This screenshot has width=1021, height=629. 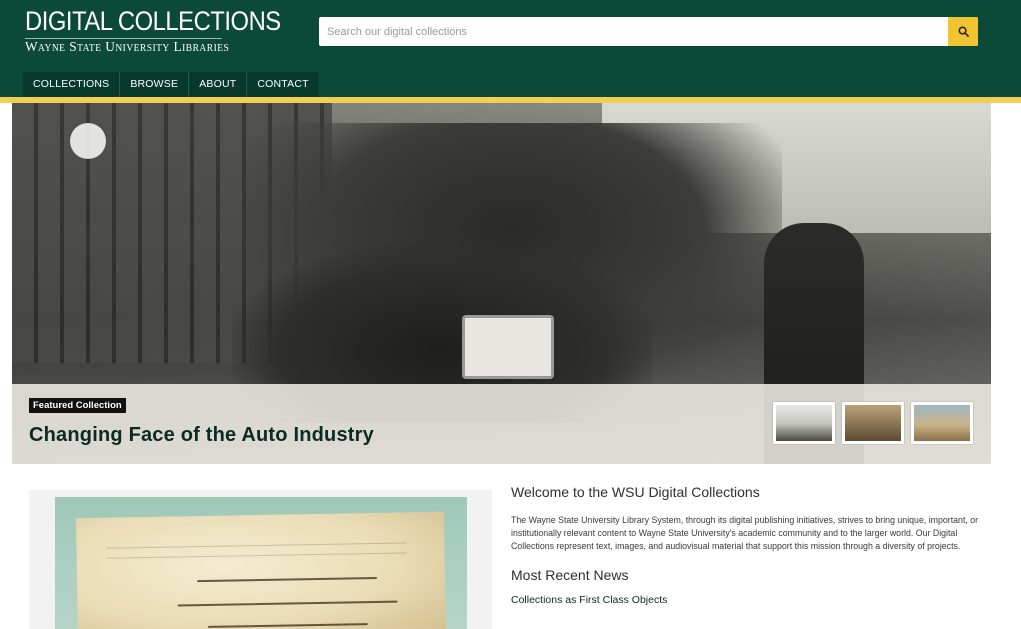 What do you see at coordinates (155, 84) in the screenshot?
I see `nav-browse: BROWSE` at bounding box center [155, 84].